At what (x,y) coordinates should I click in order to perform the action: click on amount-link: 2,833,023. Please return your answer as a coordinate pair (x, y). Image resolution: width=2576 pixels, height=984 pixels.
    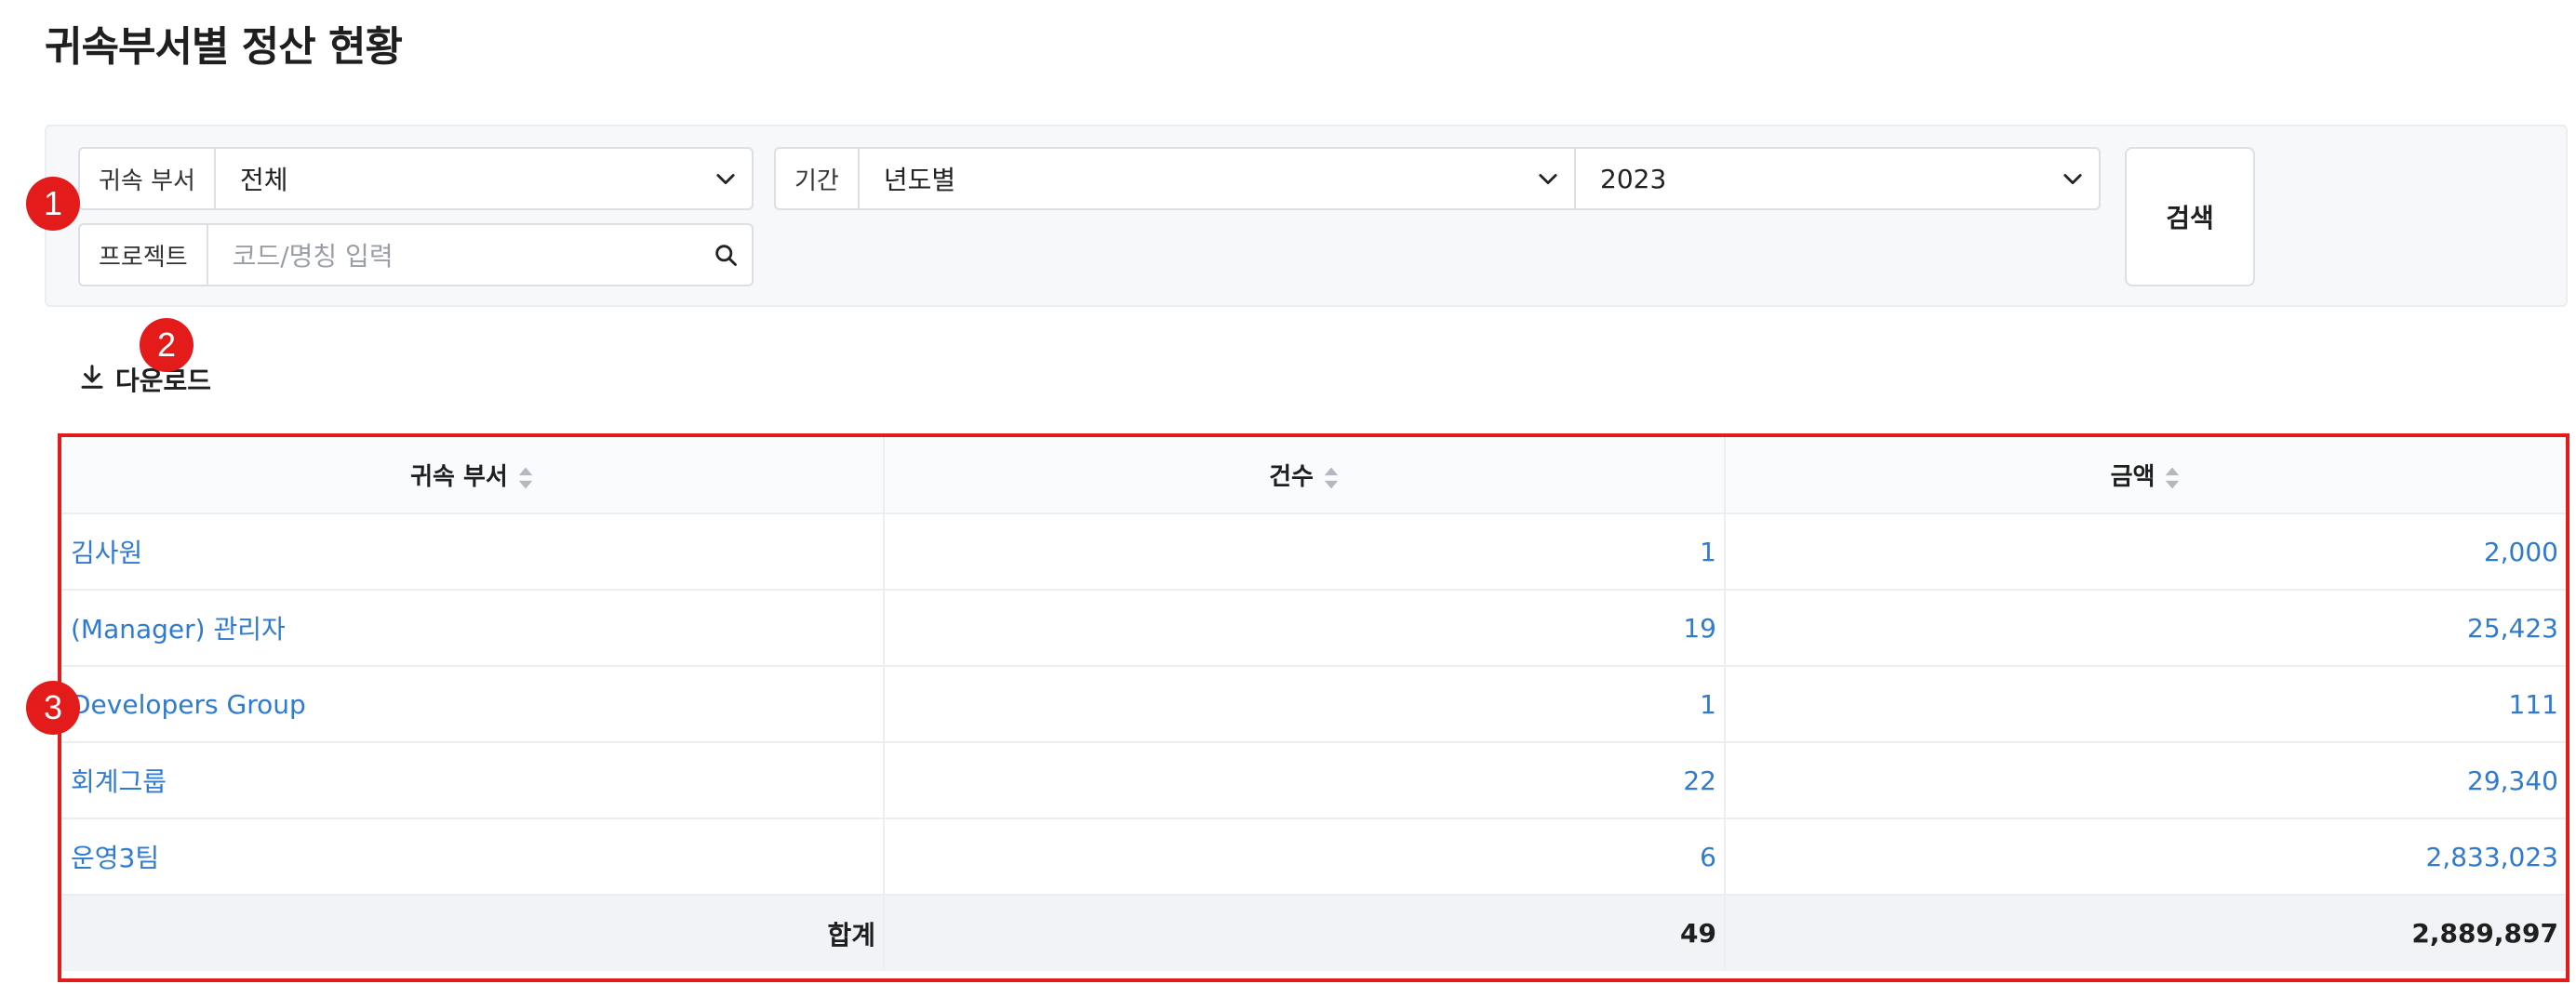
    Looking at the image, I should click on (2145, 857).